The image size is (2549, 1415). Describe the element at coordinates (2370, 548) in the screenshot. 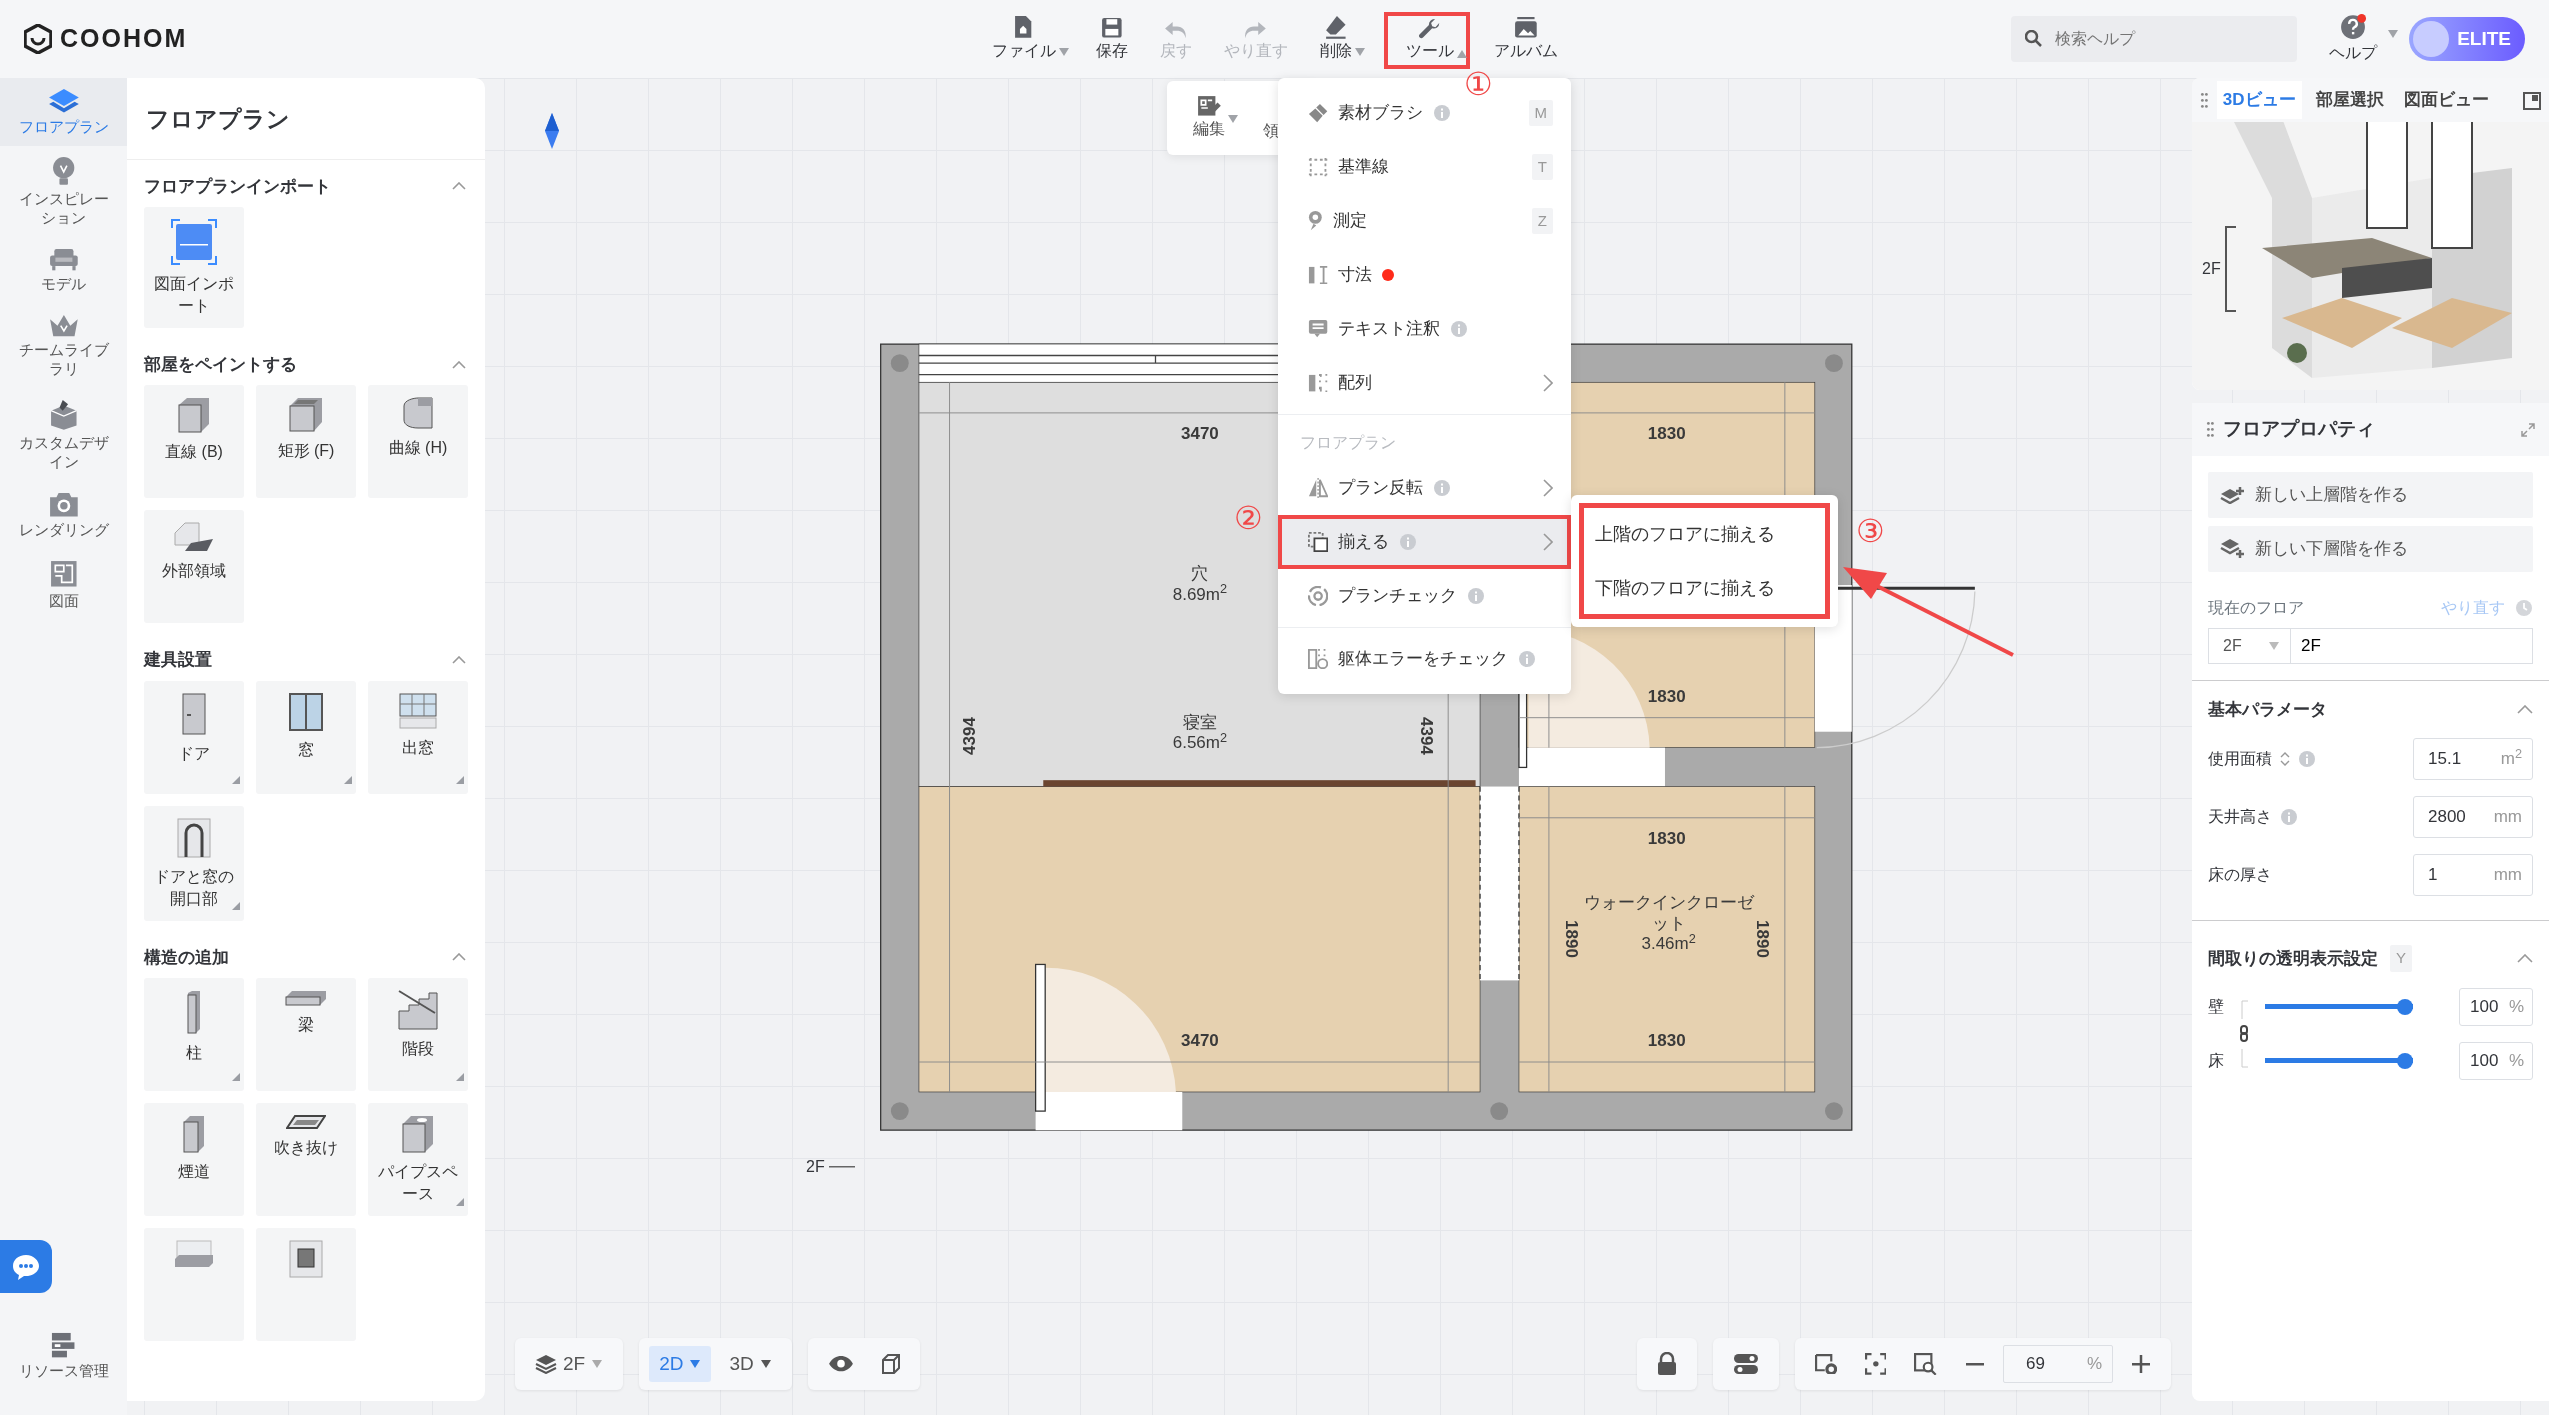

I see `create-floor-button: 新しい下層階を作る` at that location.